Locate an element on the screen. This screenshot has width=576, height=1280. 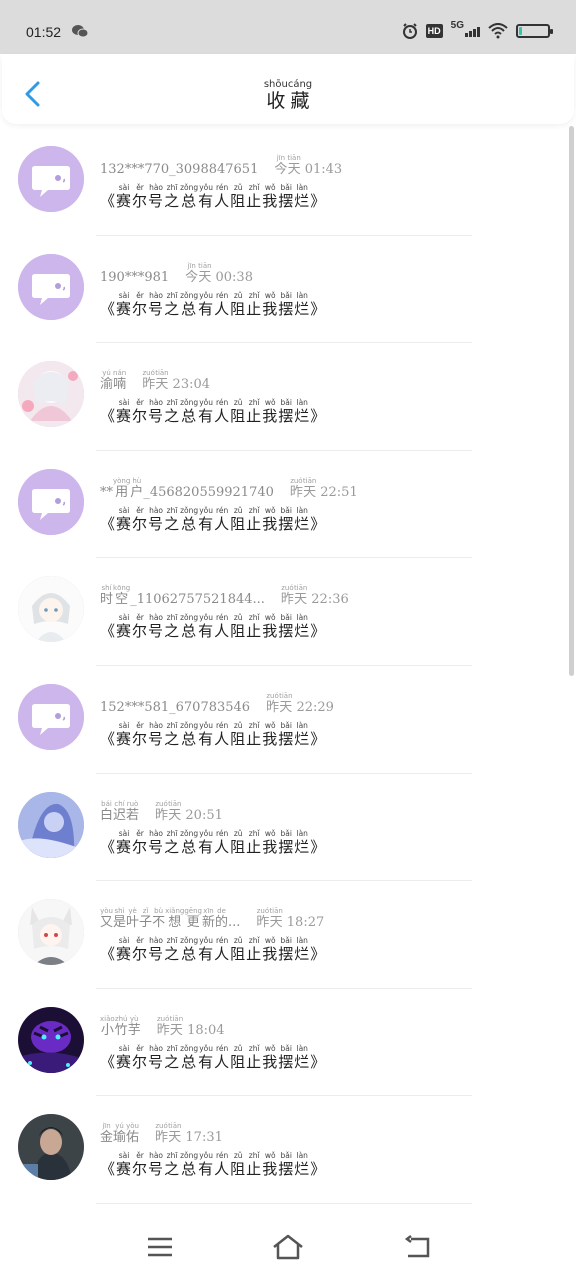
status-icons: HD 5G is located at coordinates (477, 31).